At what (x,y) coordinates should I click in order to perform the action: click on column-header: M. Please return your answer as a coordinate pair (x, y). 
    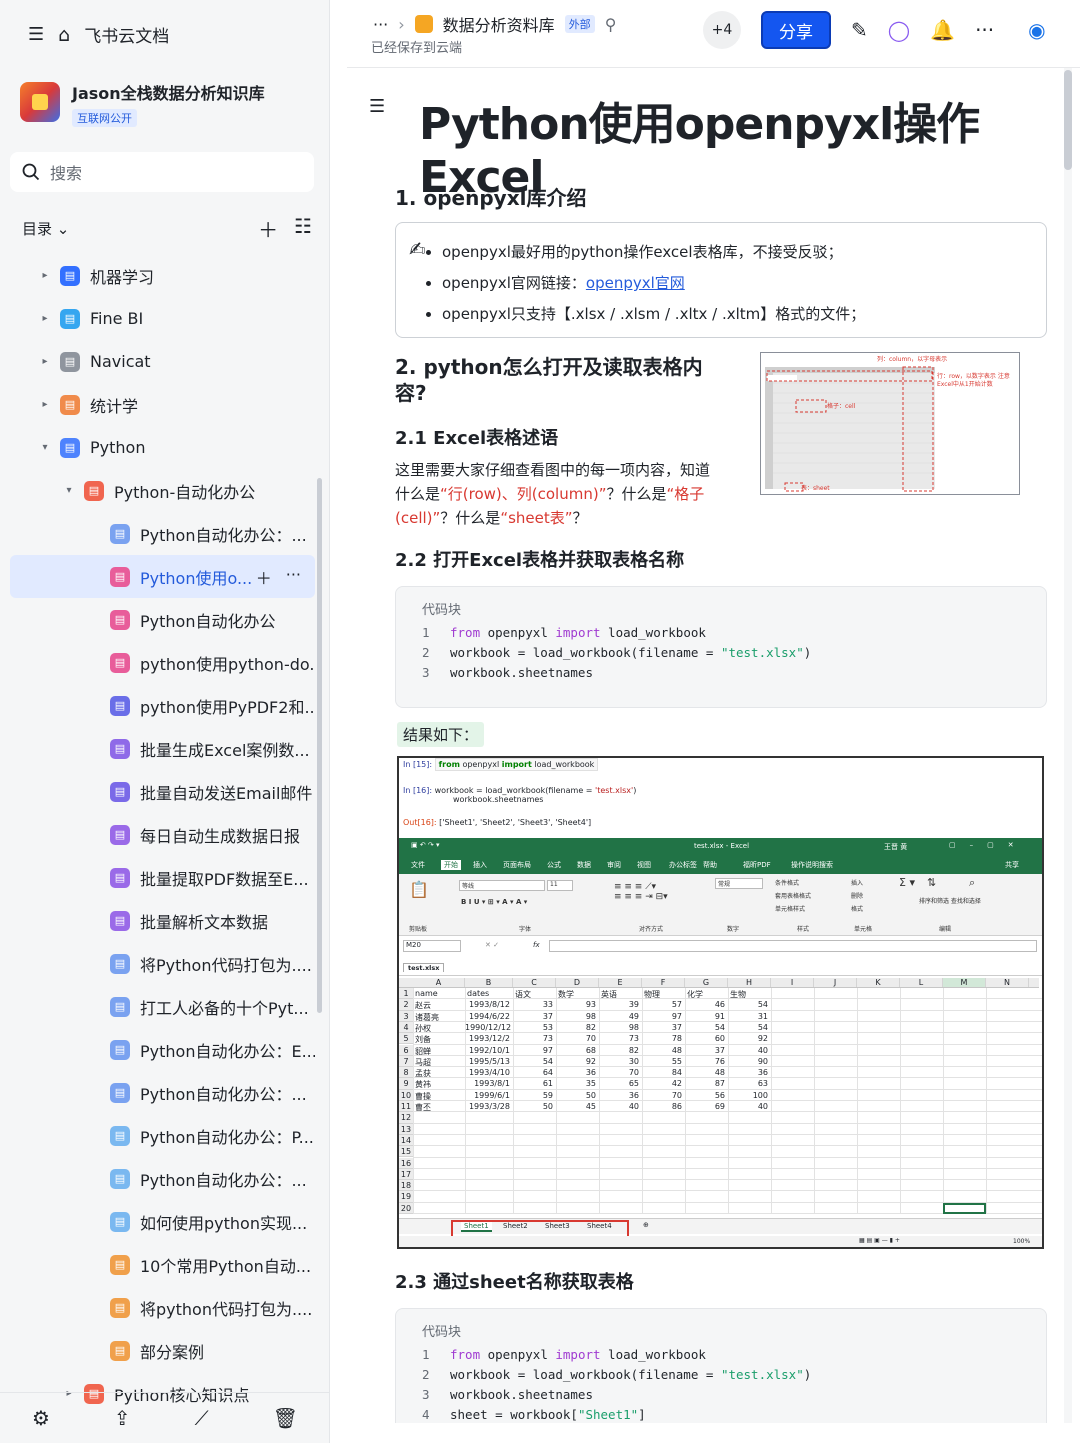
    Looking at the image, I should click on (964, 982).